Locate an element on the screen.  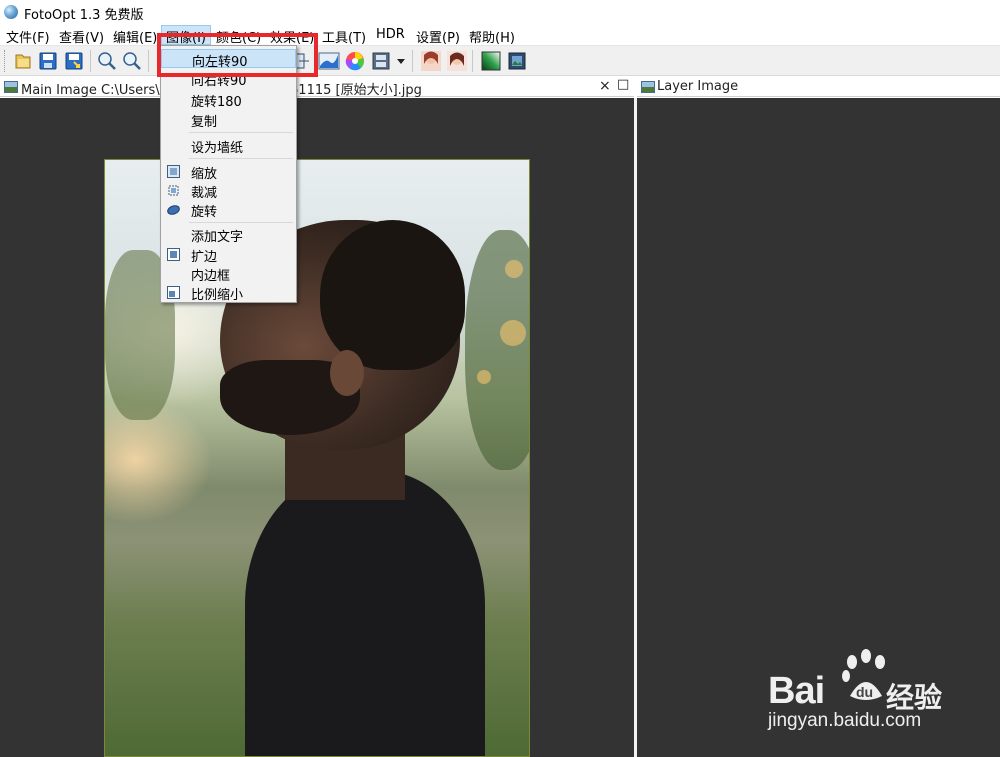
menu-item-label: 复制 is located at coordinates (204, 122).